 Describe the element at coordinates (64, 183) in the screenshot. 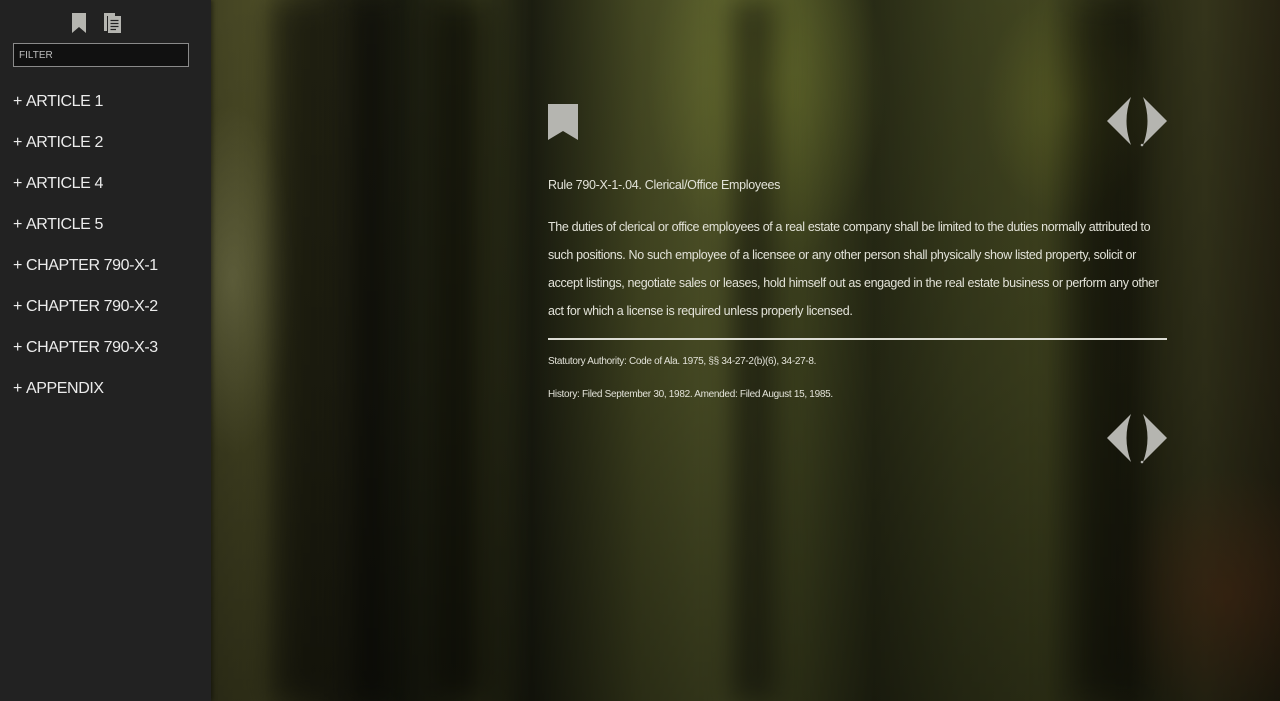

I see `sidebar-item-label: ARTICLE 4` at that location.